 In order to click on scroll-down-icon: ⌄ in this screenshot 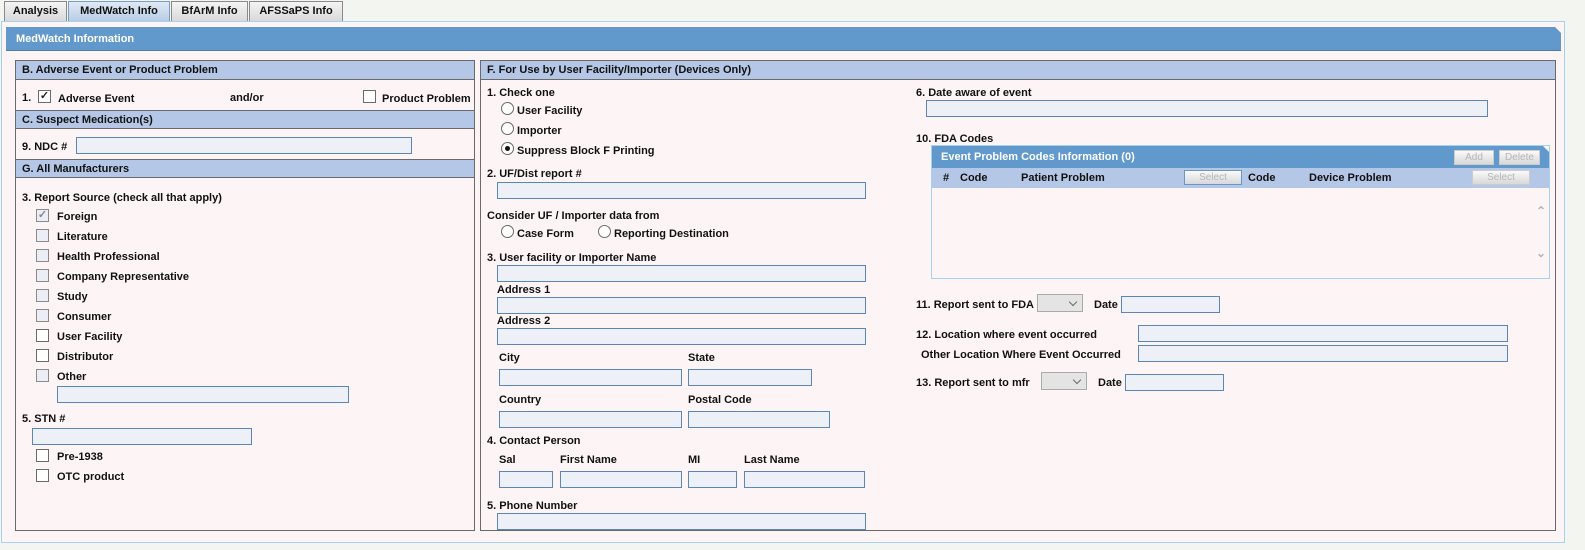, I will do `click(1541, 253)`.